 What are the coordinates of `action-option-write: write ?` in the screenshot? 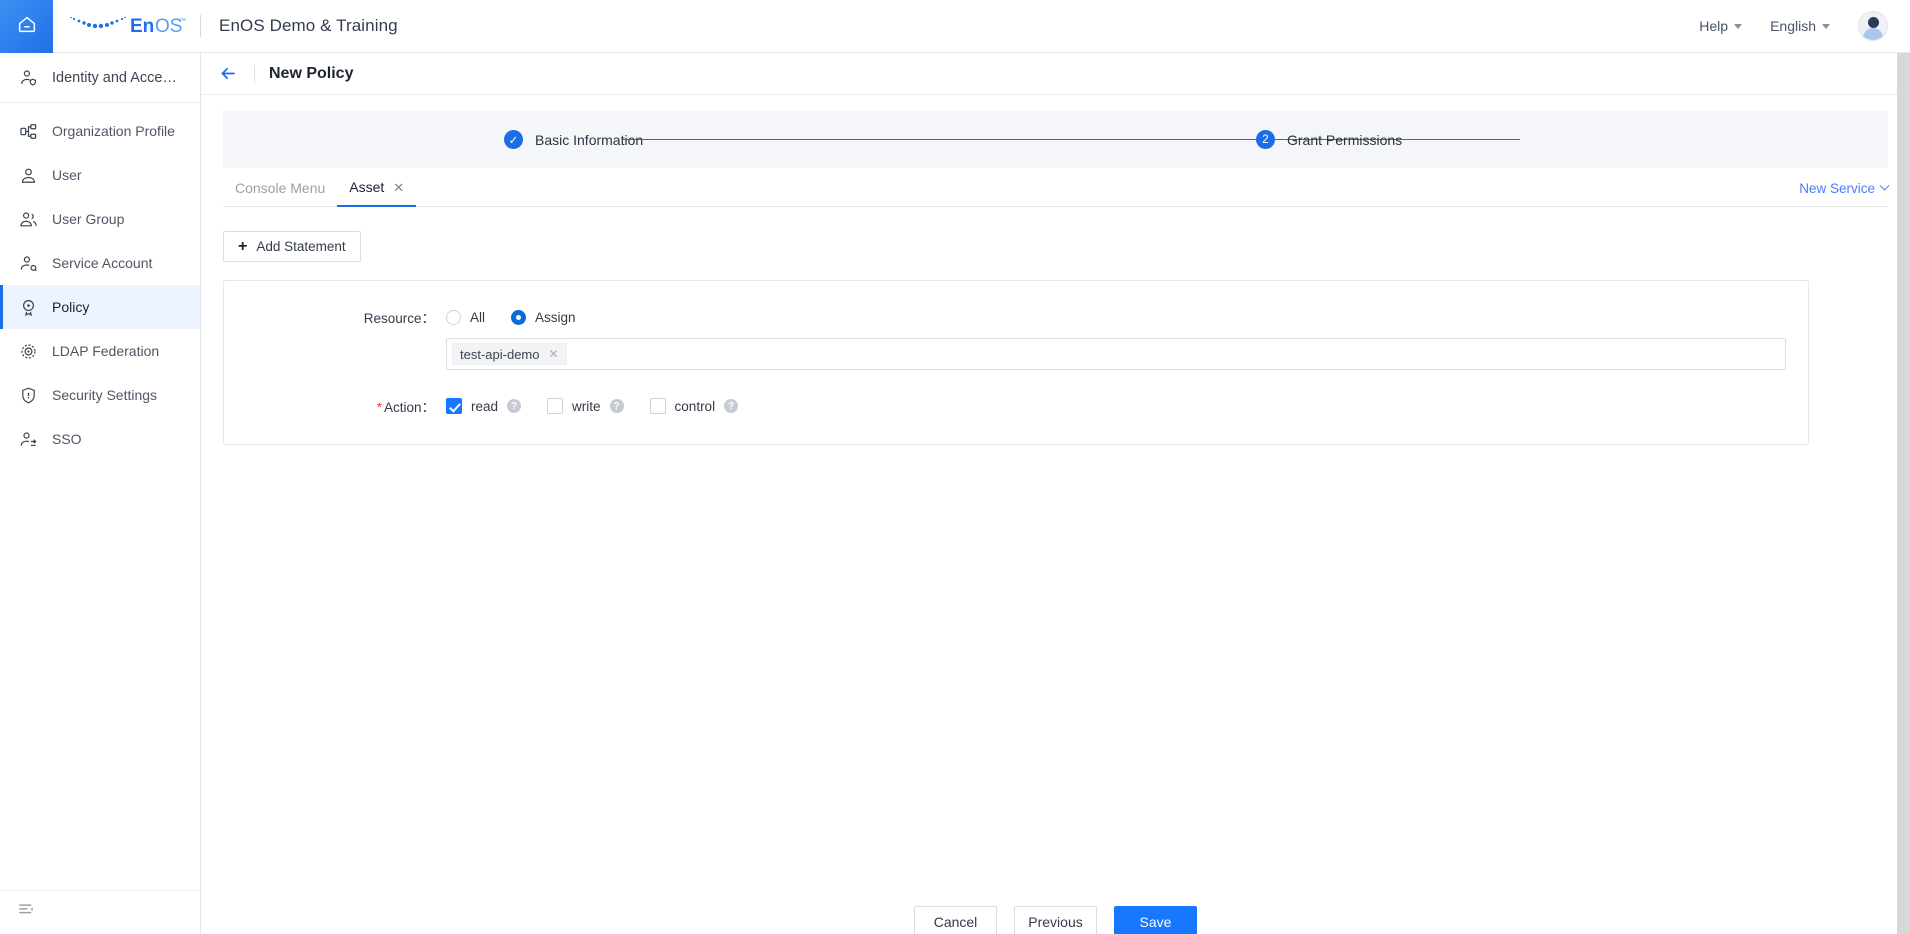 It's located at (585, 406).